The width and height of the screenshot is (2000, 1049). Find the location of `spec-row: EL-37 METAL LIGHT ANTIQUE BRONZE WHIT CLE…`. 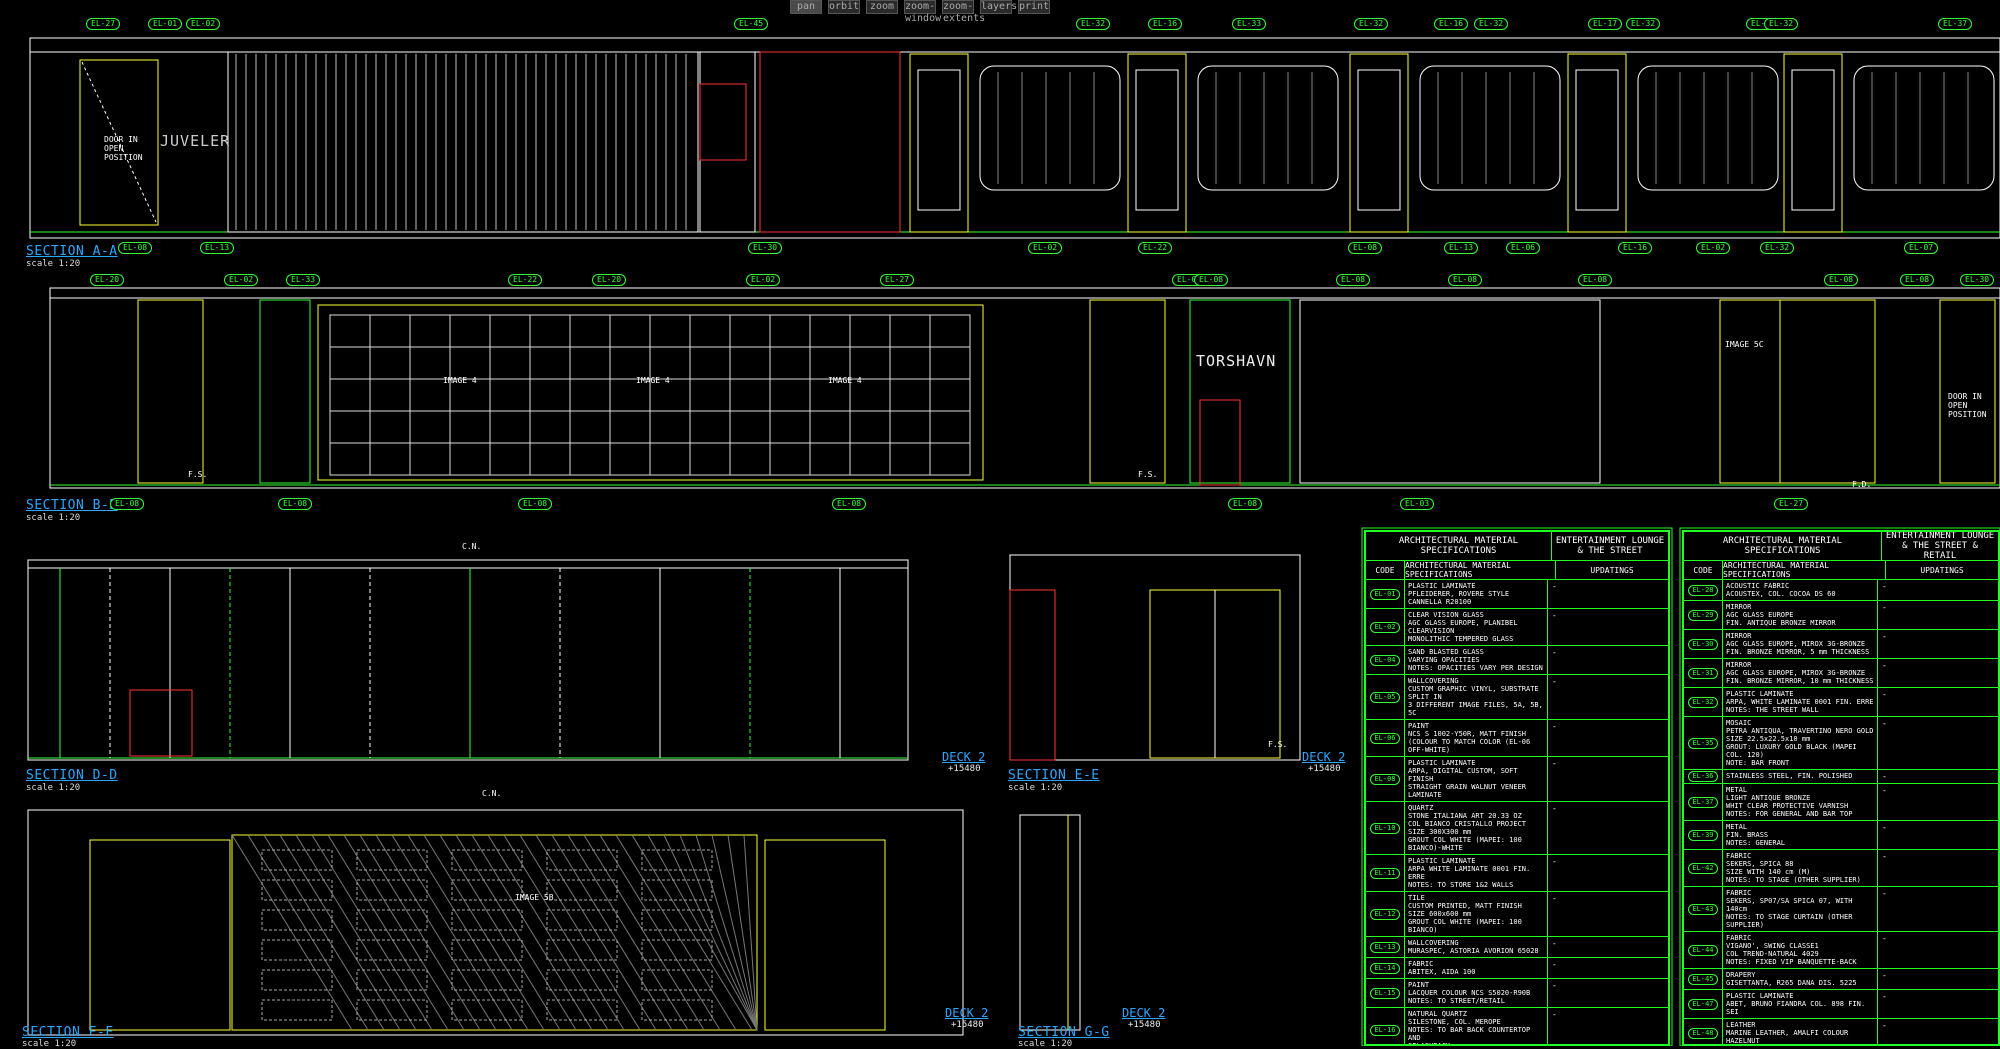

spec-row: EL-37 METAL LIGHT ANTIQUE BRONZE WHIT CLE… is located at coordinates (1841, 802).